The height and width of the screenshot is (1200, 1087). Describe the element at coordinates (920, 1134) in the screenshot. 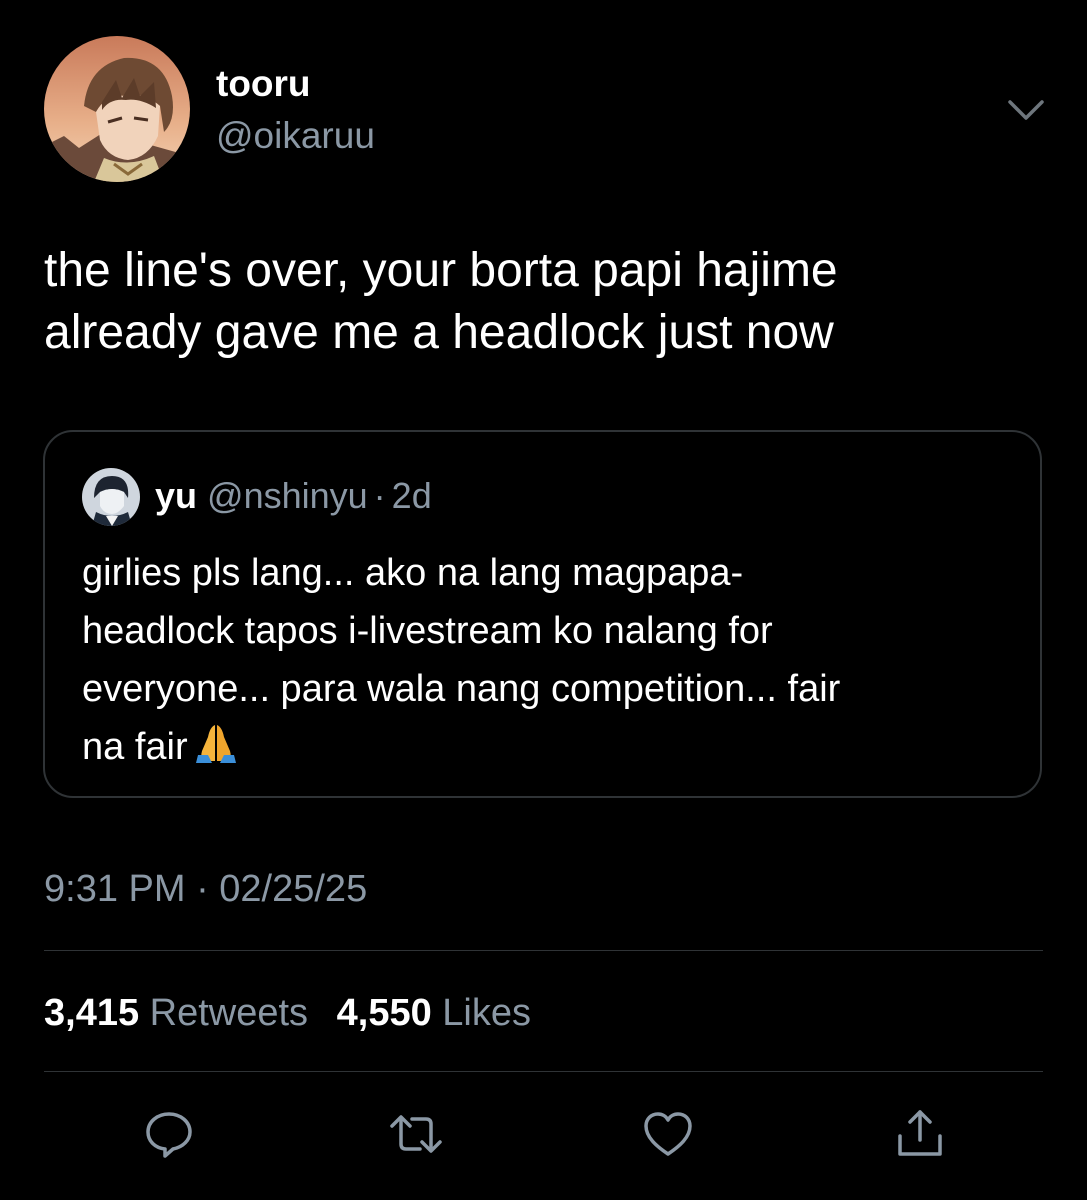

I see `share-icon` at that location.